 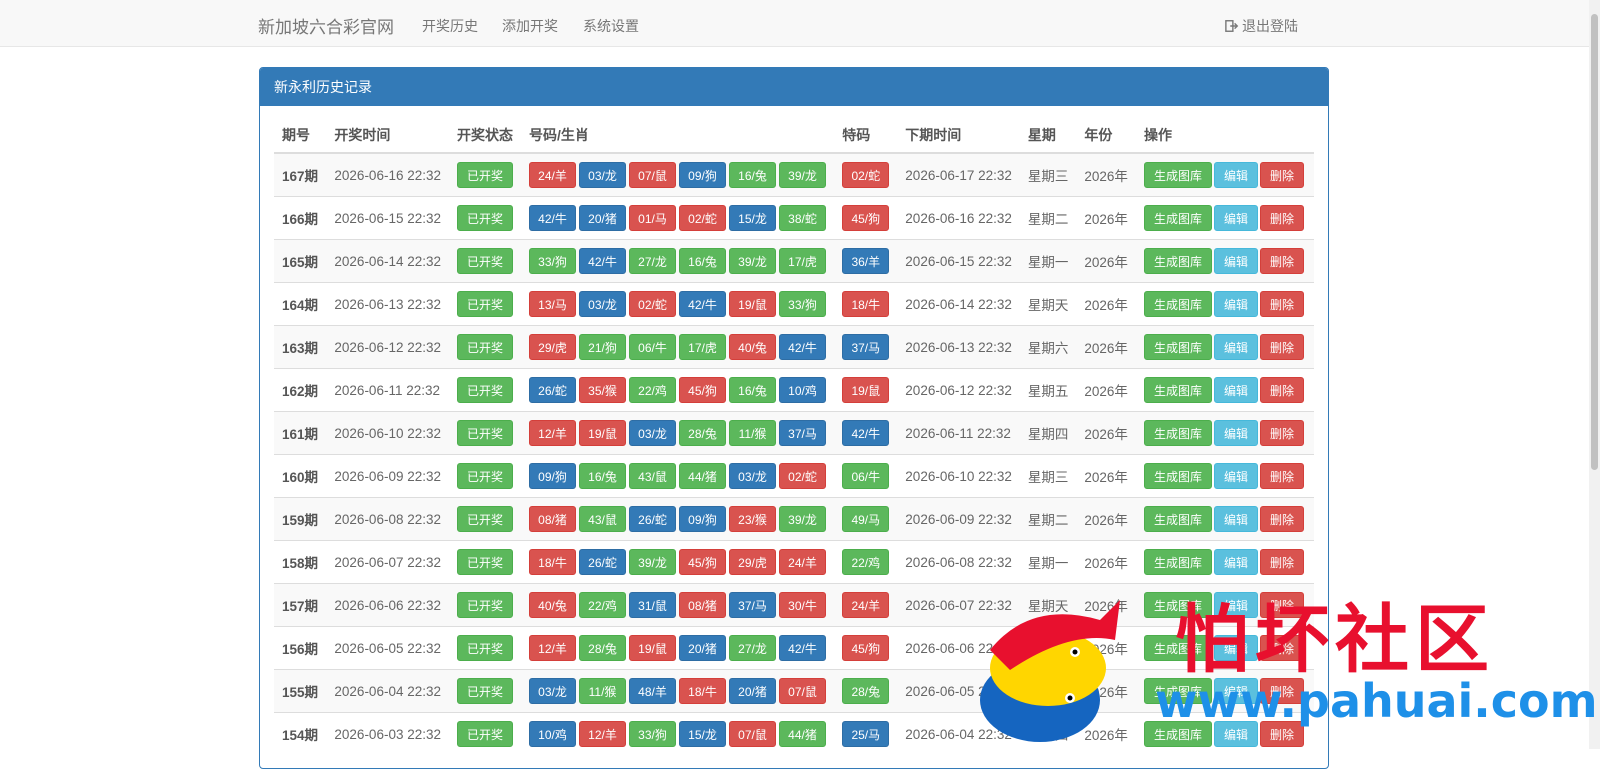 What do you see at coordinates (553, 304) in the screenshot?
I see `number-ball: 13/马` at bounding box center [553, 304].